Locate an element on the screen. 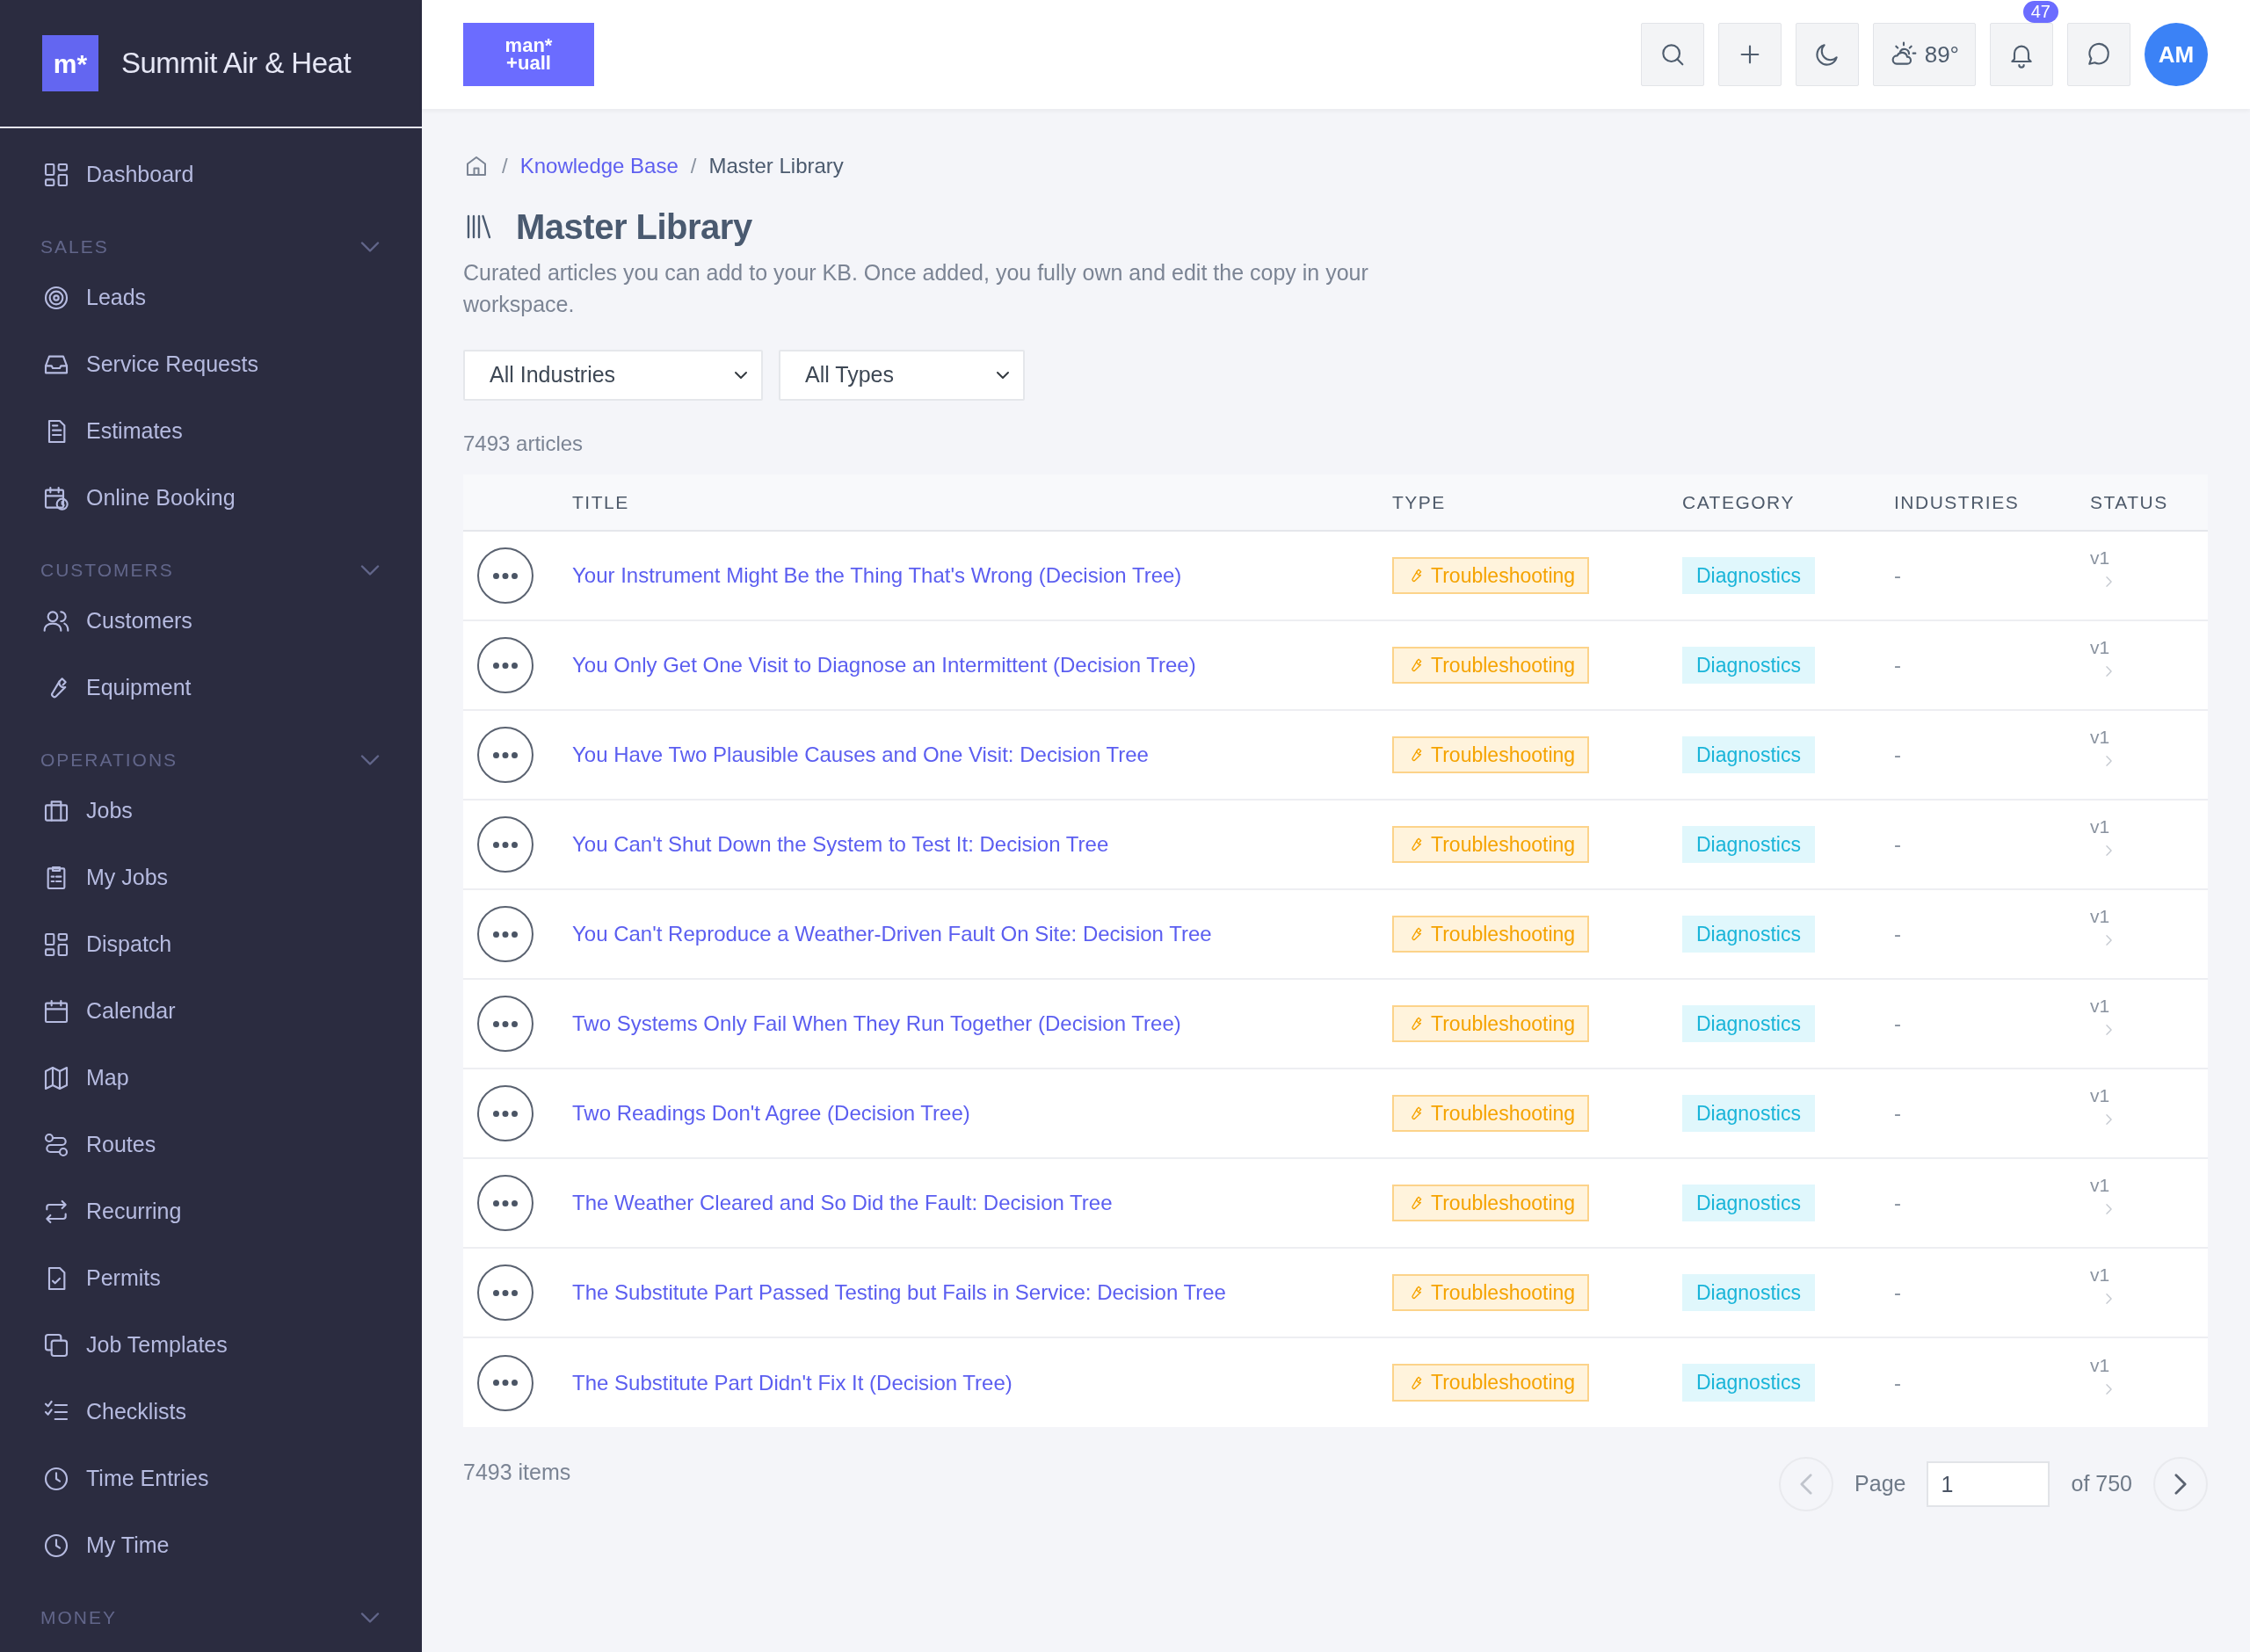 The width and height of the screenshot is (2250, 1652). sidebar-item: Online Booking is located at coordinates (211, 499).